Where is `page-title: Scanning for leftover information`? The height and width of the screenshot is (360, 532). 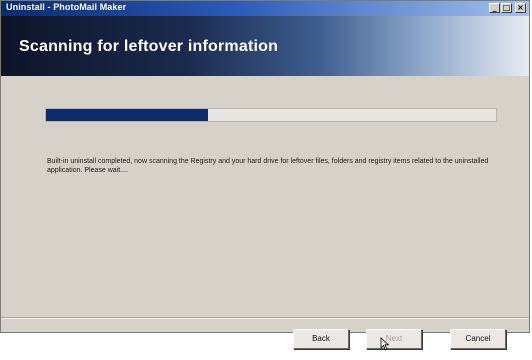 page-title: Scanning for leftover information is located at coordinates (149, 46).